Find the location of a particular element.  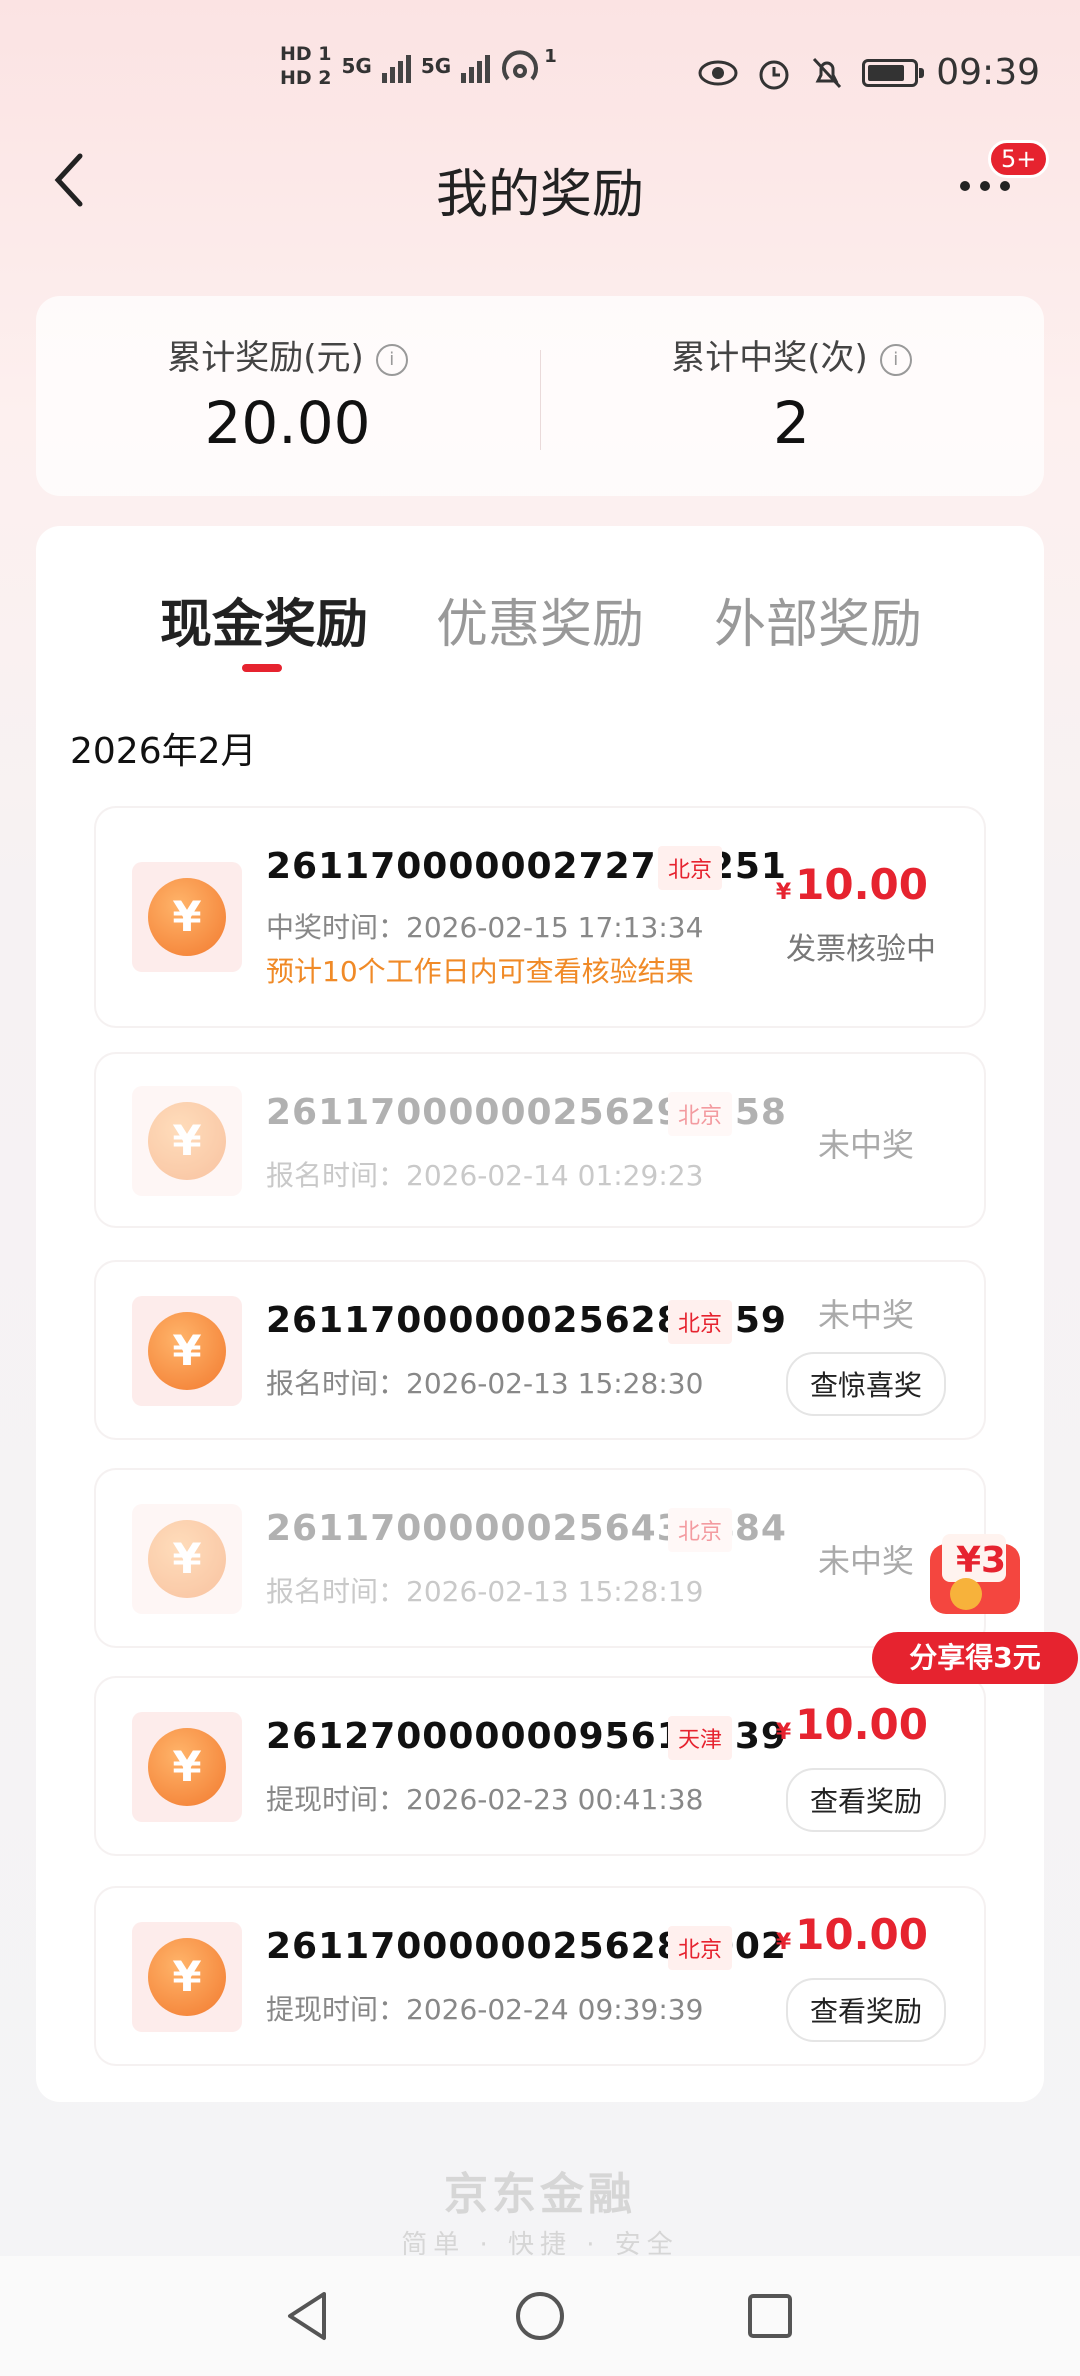

record-time: 提现时间：2026-02-24 09:39:39 is located at coordinates (485, 2009).